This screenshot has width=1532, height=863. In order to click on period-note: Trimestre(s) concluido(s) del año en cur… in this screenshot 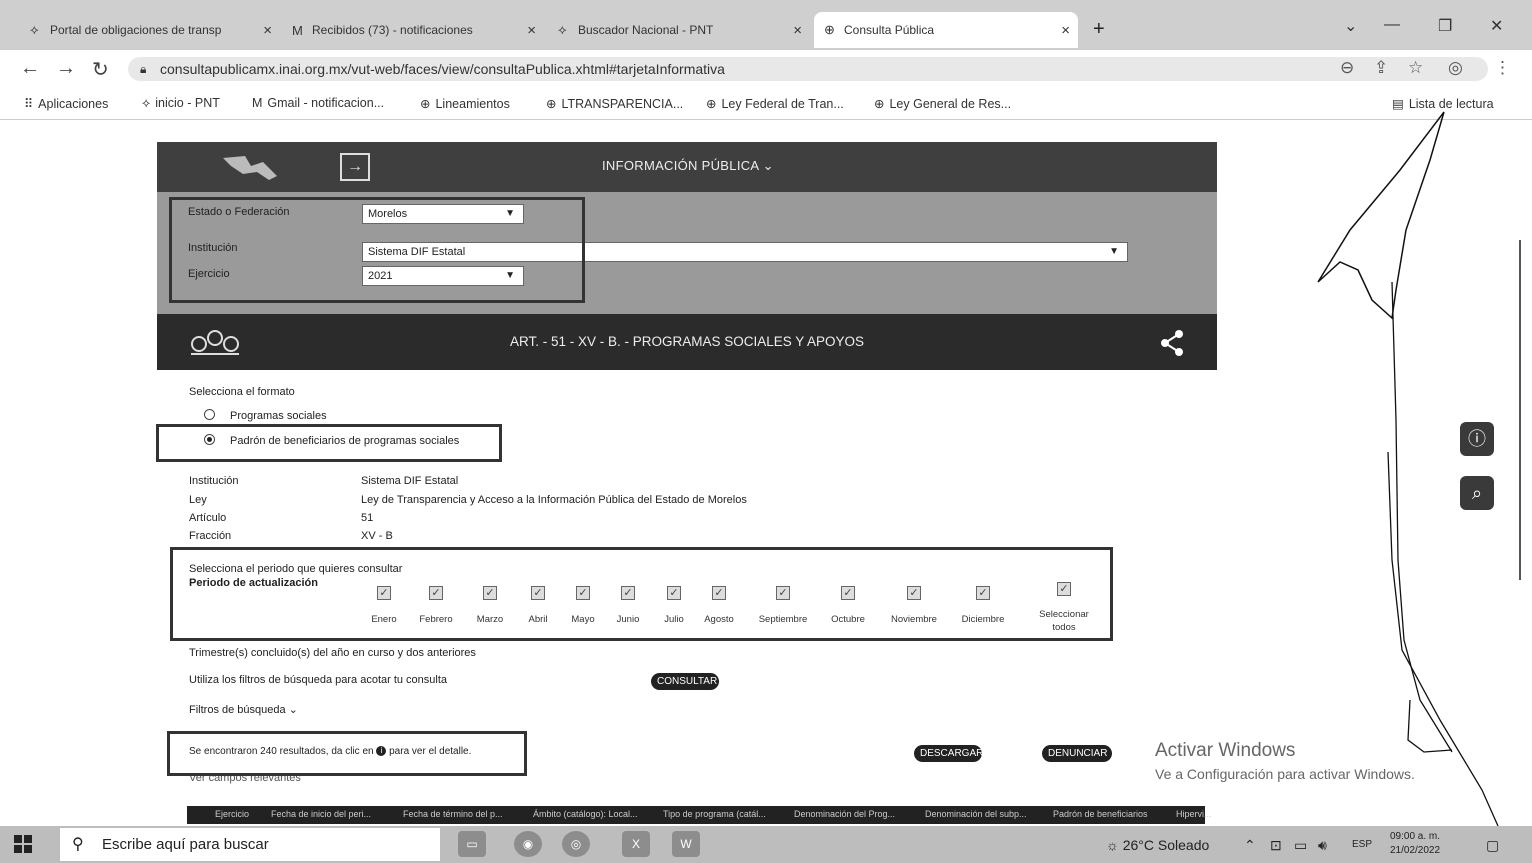, I will do `click(332, 653)`.